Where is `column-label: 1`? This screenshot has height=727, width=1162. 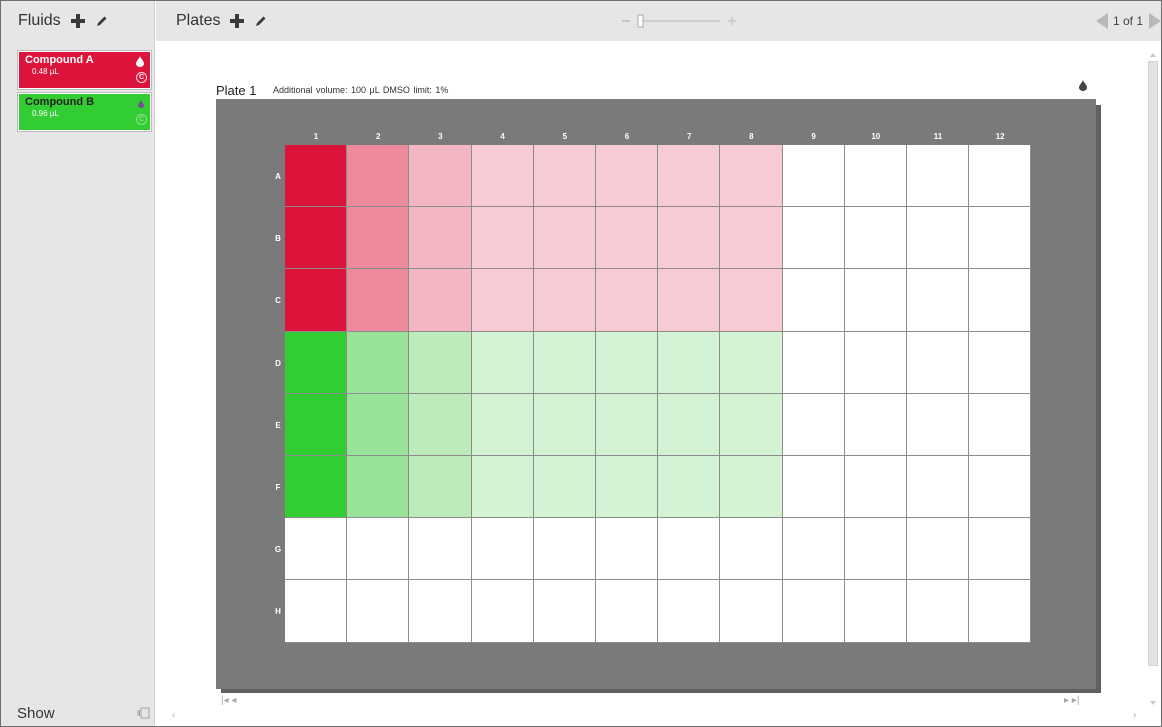 column-label: 1 is located at coordinates (316, 136).